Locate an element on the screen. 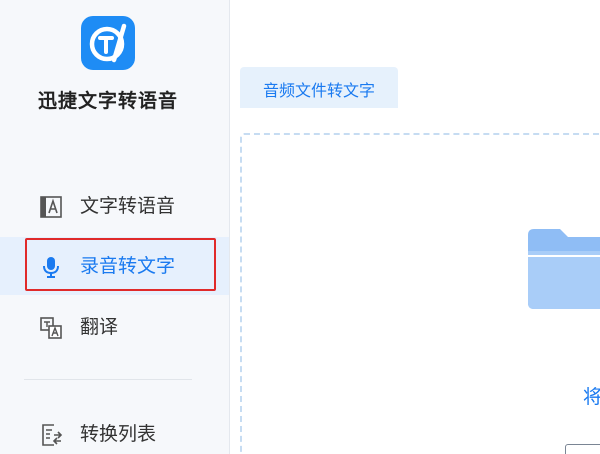 The width and height of the screenshot is (600, 454). tab-label: 音频文件转文字 is located at coordinates (318, 90).